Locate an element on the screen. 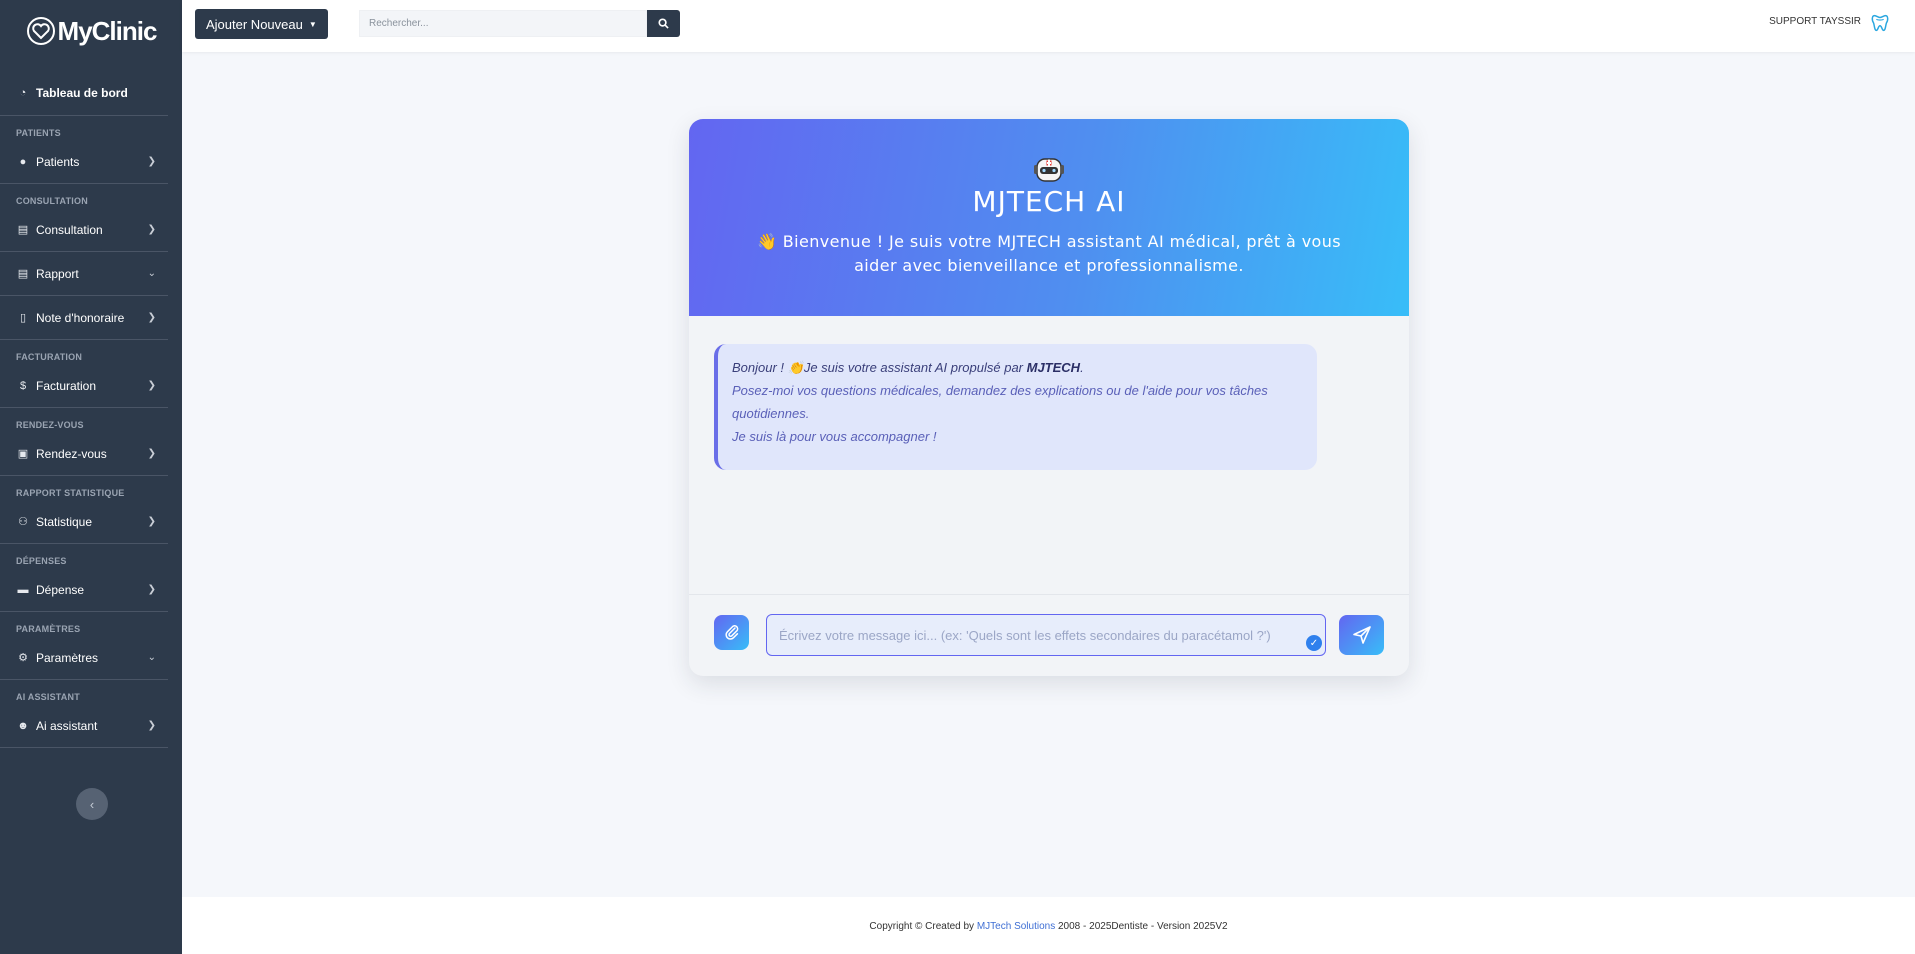 The image size is (1915, 954). sidebar-item-label: Statistique is located at coordinates (64, 521).